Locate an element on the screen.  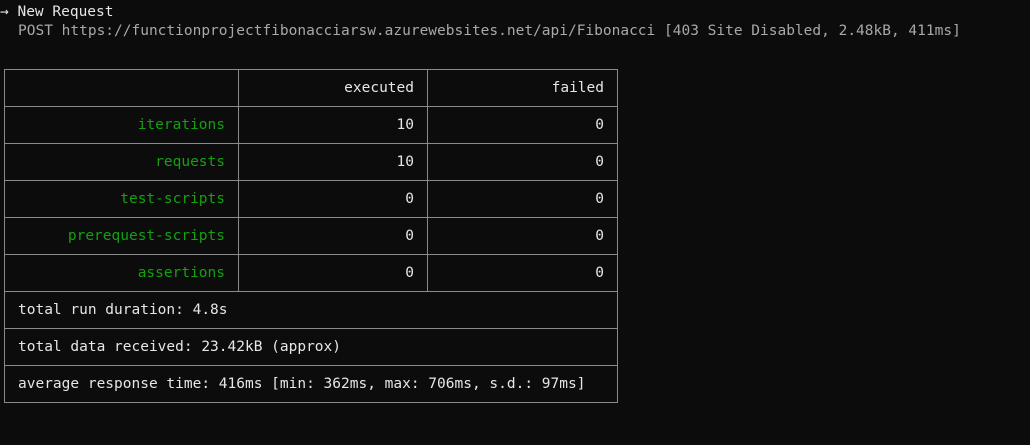
table-row: requests 10 0 is located at coordinates (311, 162).